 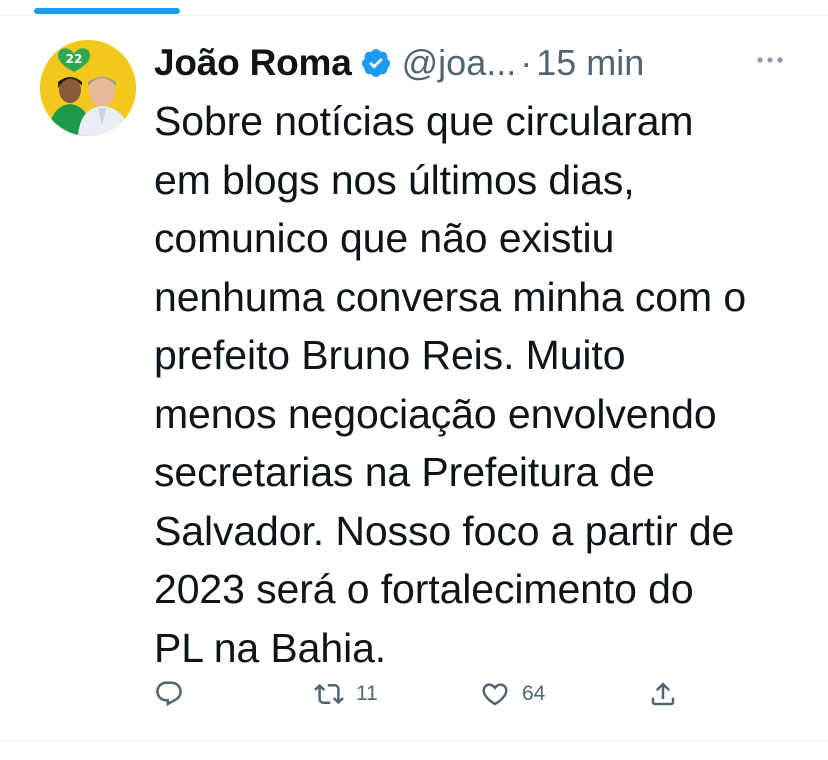 I want to click on reply-icon, so click(x=169, y=694).